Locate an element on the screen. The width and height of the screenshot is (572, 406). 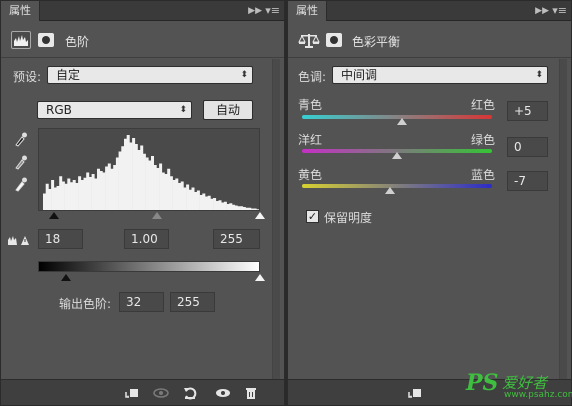
yellow-label: 黄色 is located at coordinates (310, 175).